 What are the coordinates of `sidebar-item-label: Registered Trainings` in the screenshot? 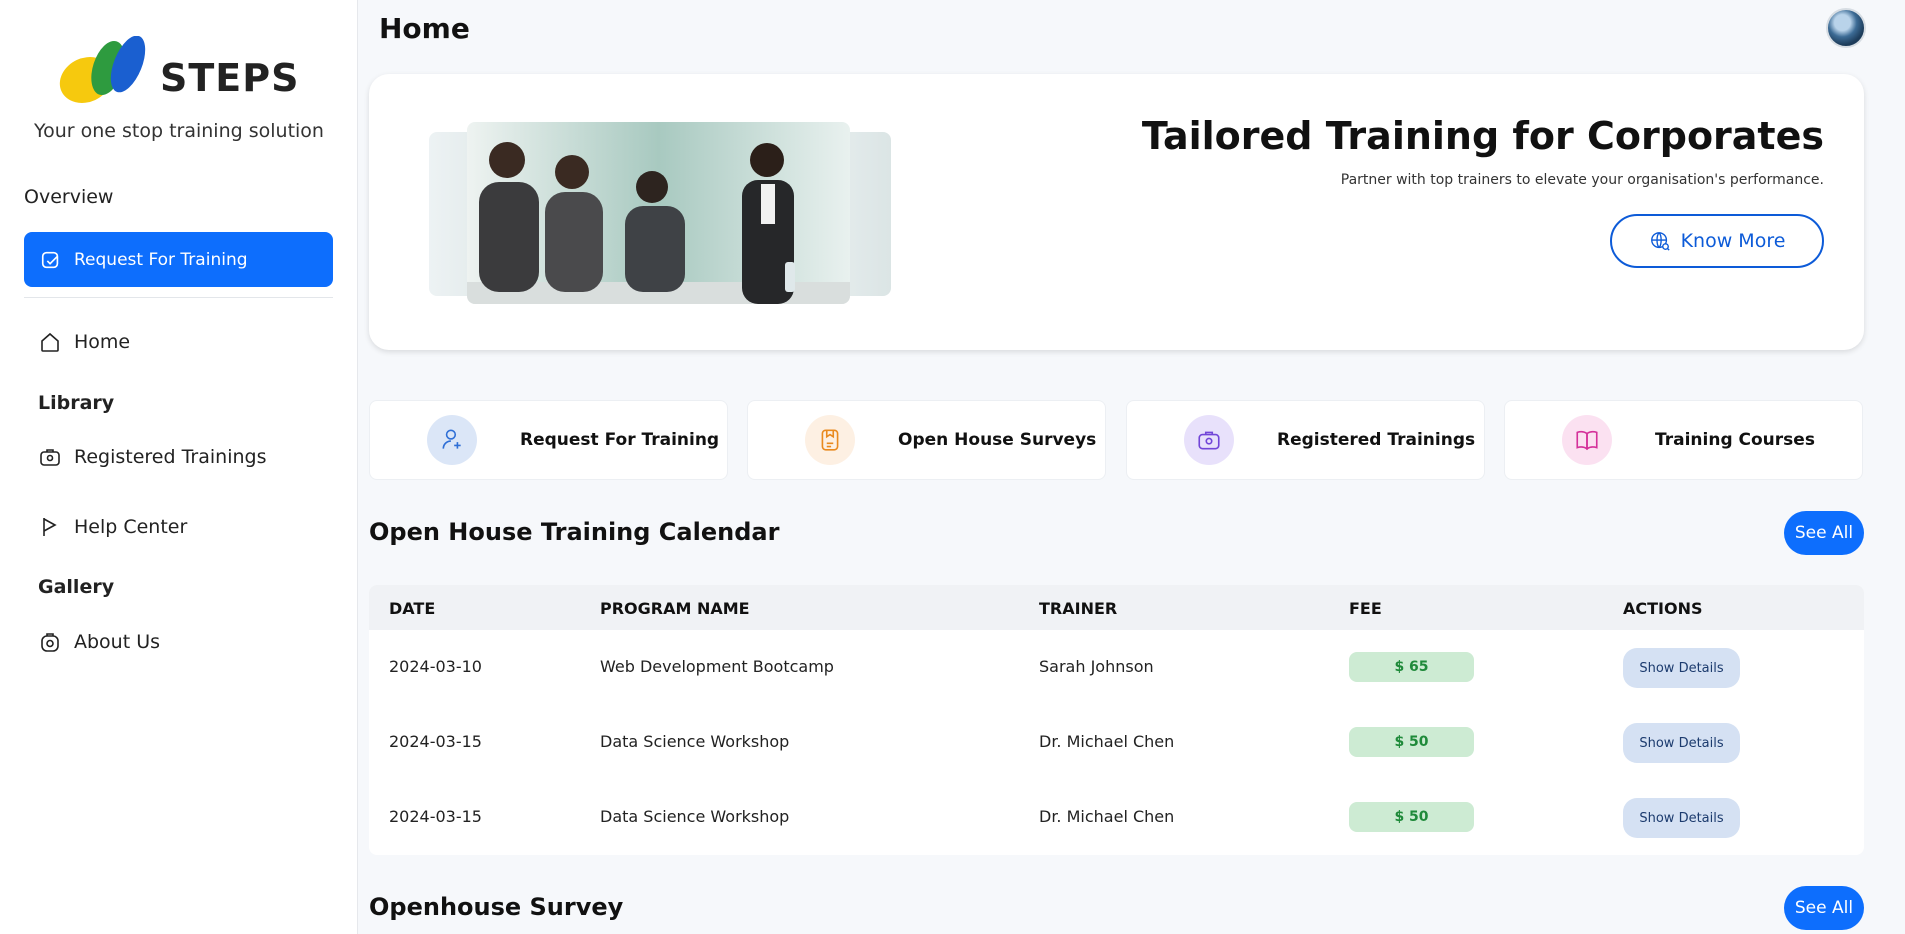 It's located at (170, 457).